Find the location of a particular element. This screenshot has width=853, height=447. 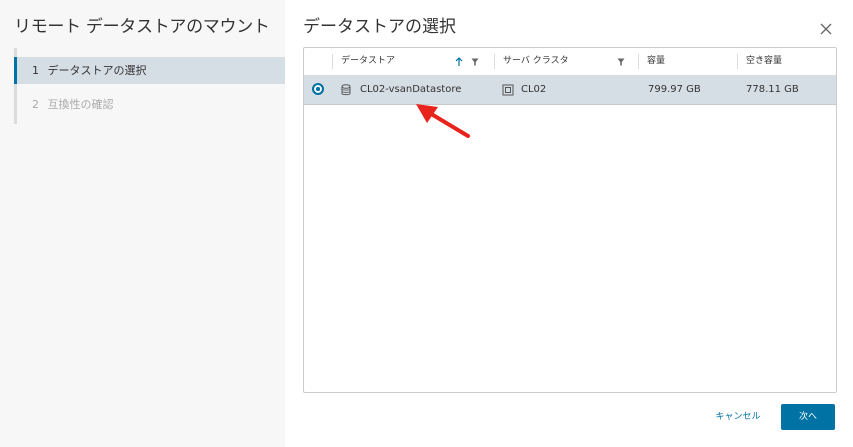

column-header-cluster: サーバ クラスタ is located at coordinates (536, 61).